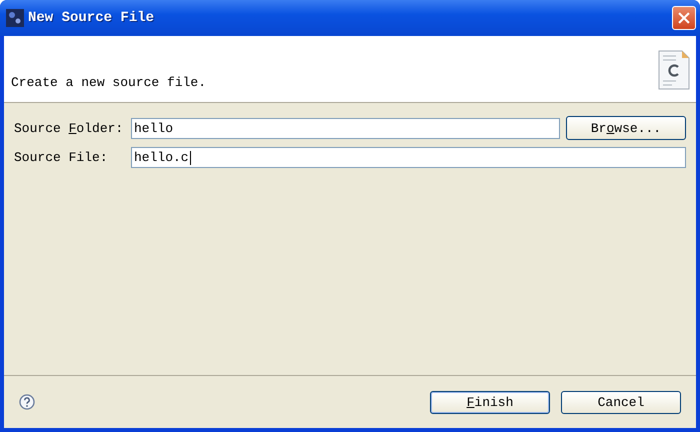 This screenshot has width=700, height=432. What do you see at coordinates (27, 402) in the screenshot?
I see `help-icon` at bounding box center [27, 402].